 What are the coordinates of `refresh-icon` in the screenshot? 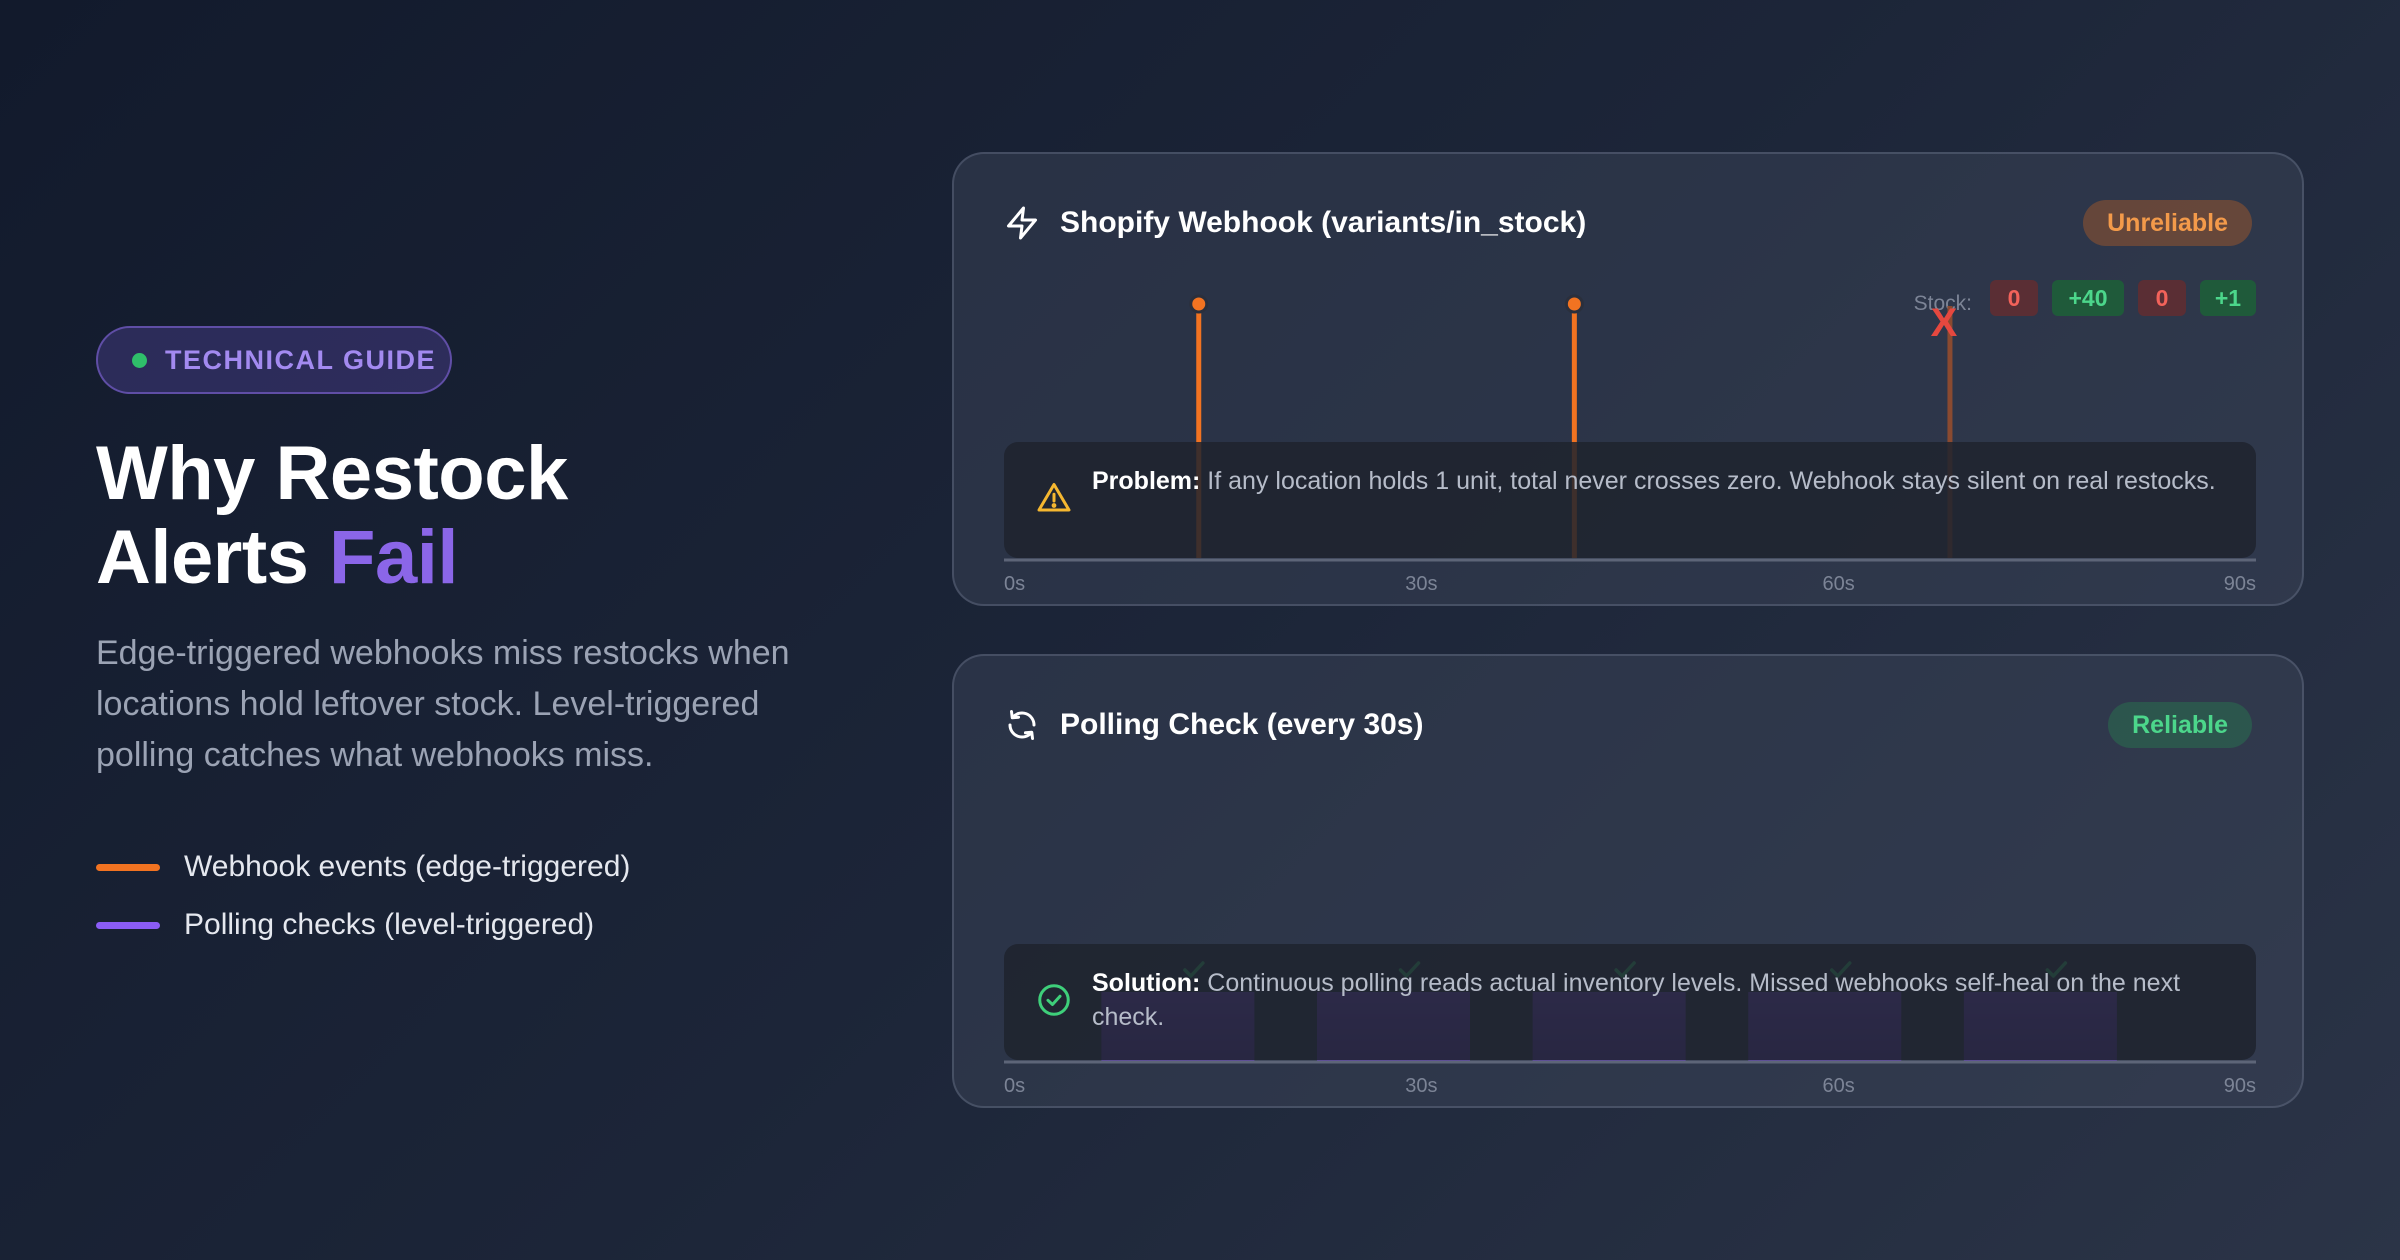 It's located at (1022, 725).